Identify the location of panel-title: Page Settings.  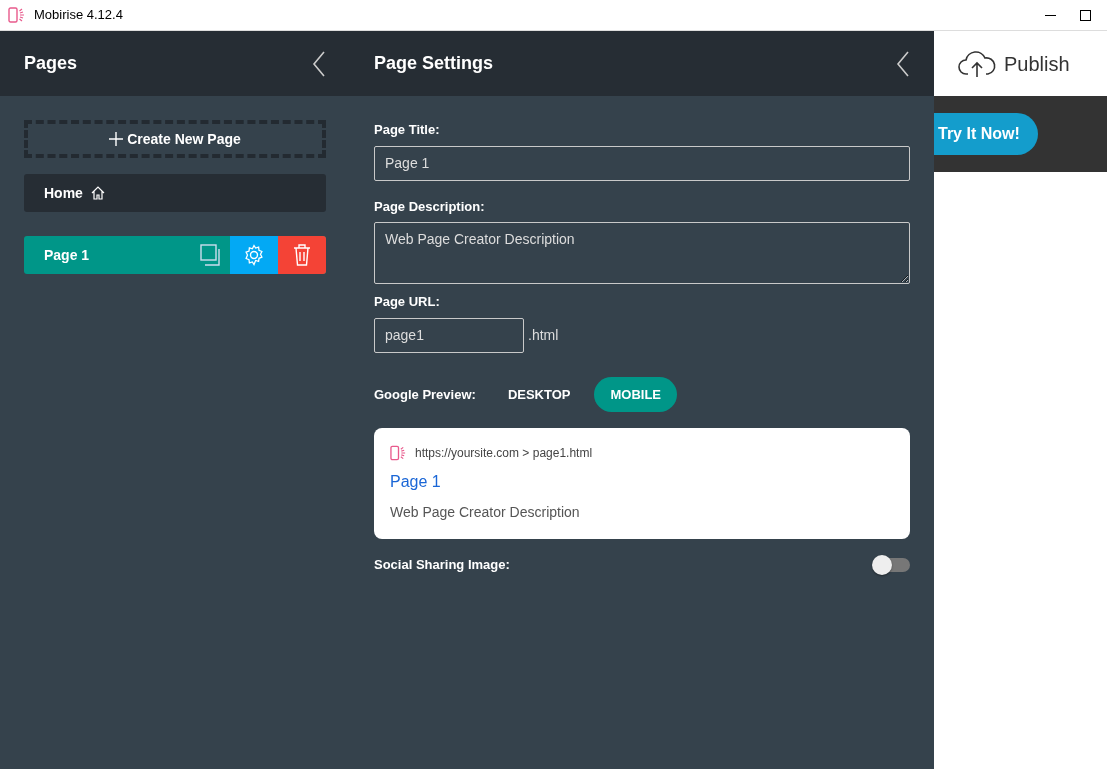
(434, 63).